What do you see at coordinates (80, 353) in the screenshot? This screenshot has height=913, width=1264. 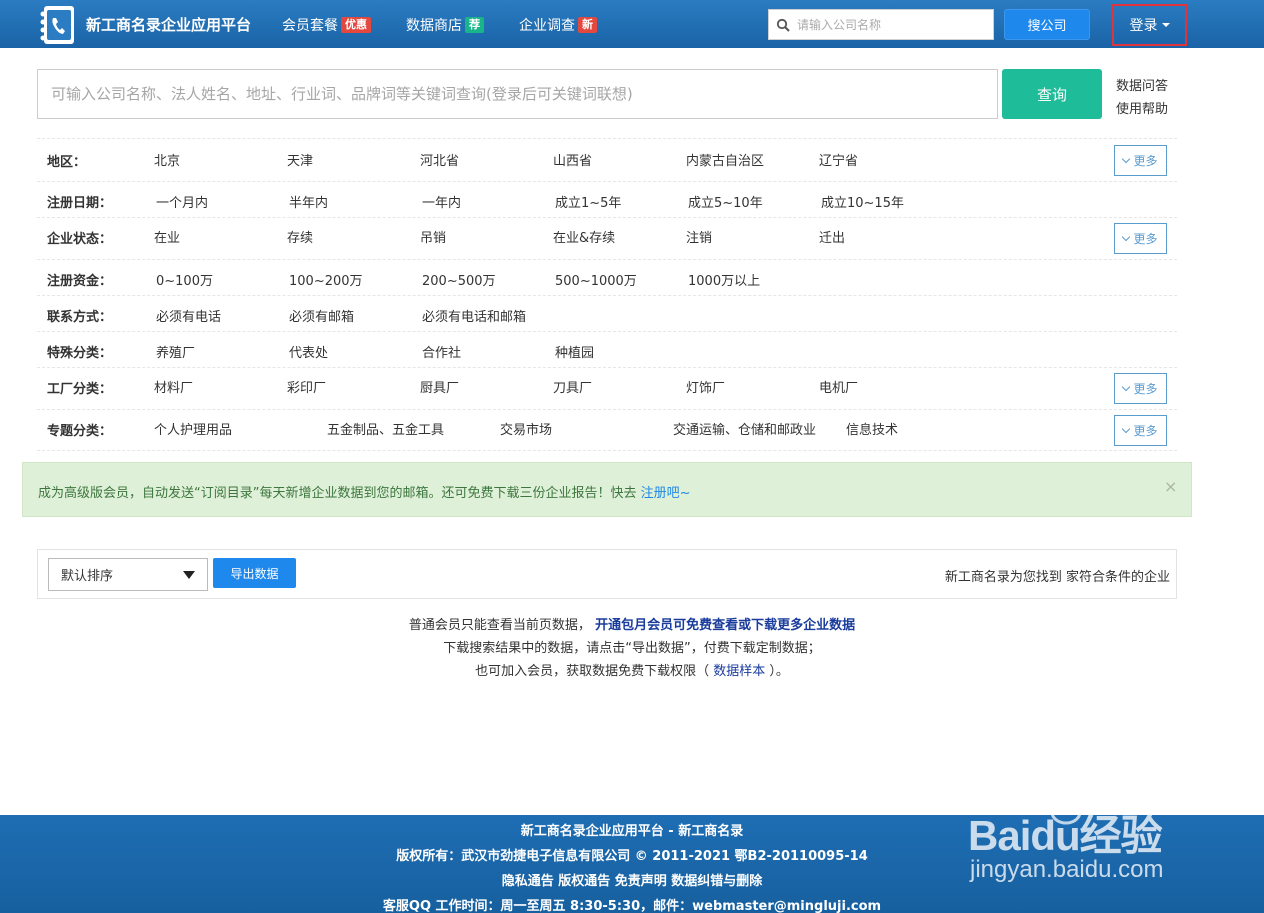 I see `filter-label: 特殊分类：` at bounding box center [80, 353].